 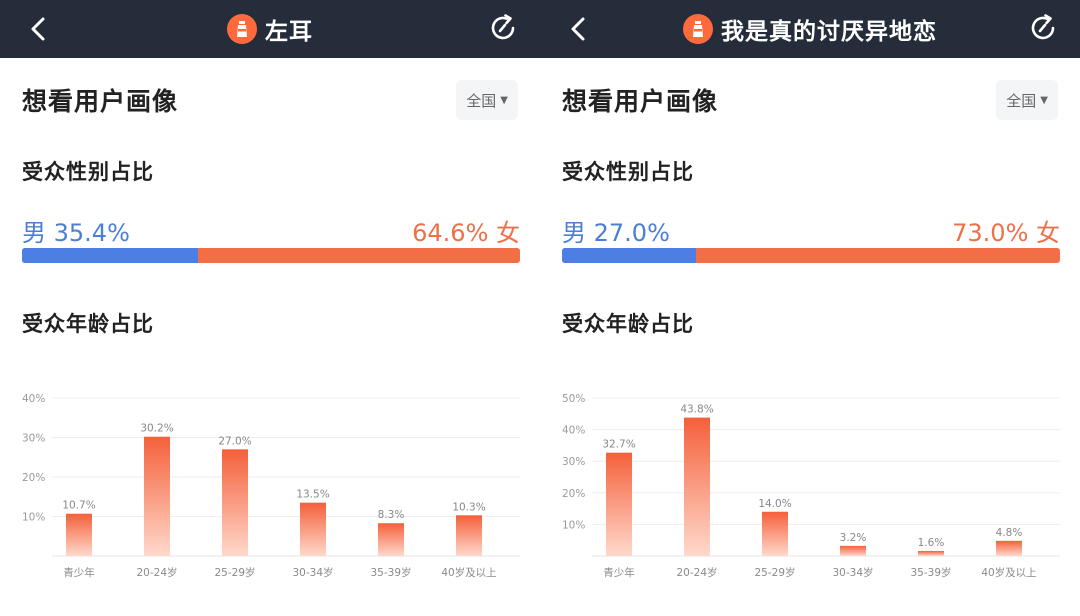 What do you see at coordinates (289, 32) in the screenshot?
I see `page-title: 左耳` at bounding box center [289, 32].